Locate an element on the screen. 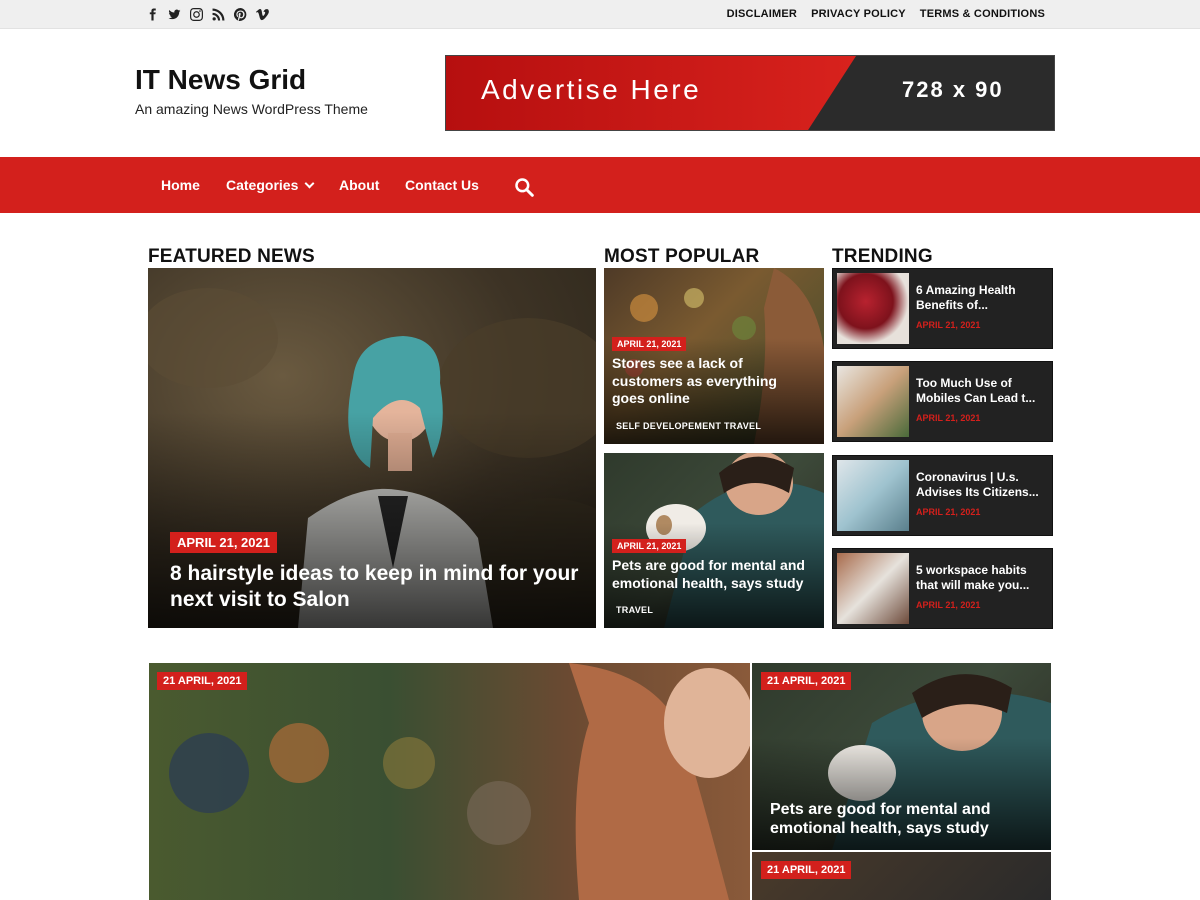 The image size is (1200, 900). featured-news-heading: FEATURED NEWS is located at coordinates (231, 256).